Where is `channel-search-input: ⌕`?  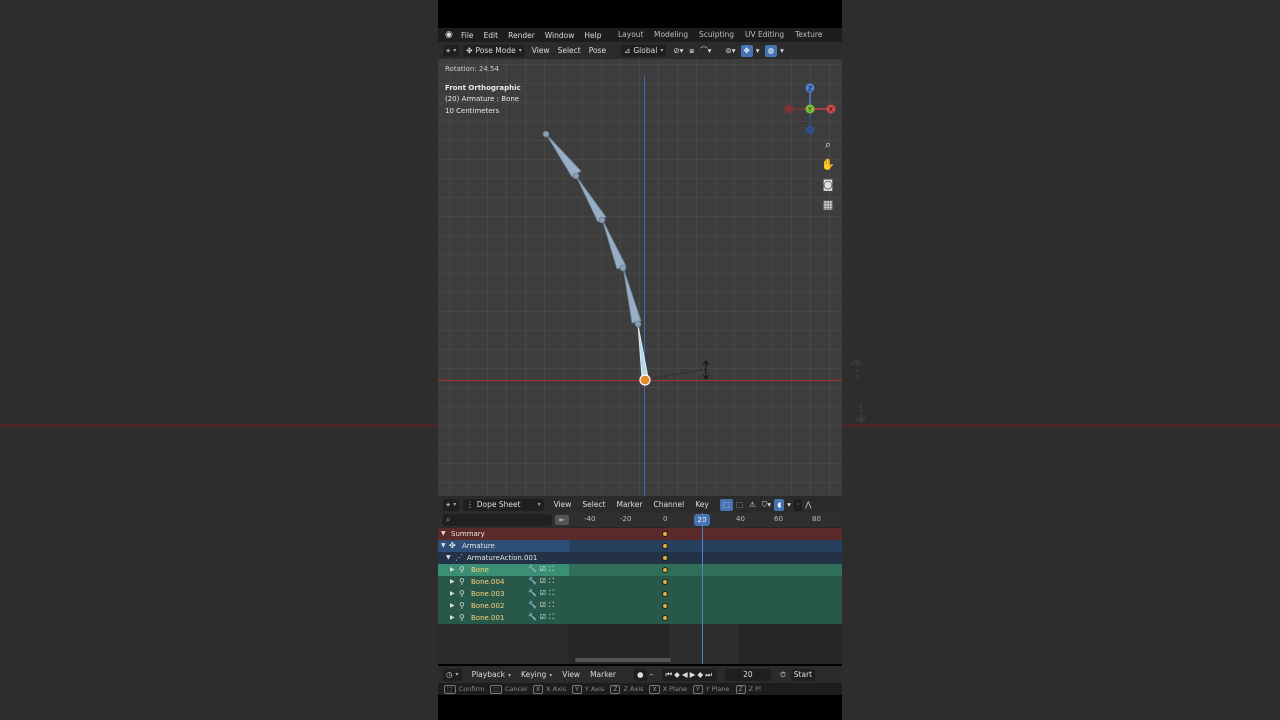
channel-search-input: ⌕ is located at coordinates (497, 520).